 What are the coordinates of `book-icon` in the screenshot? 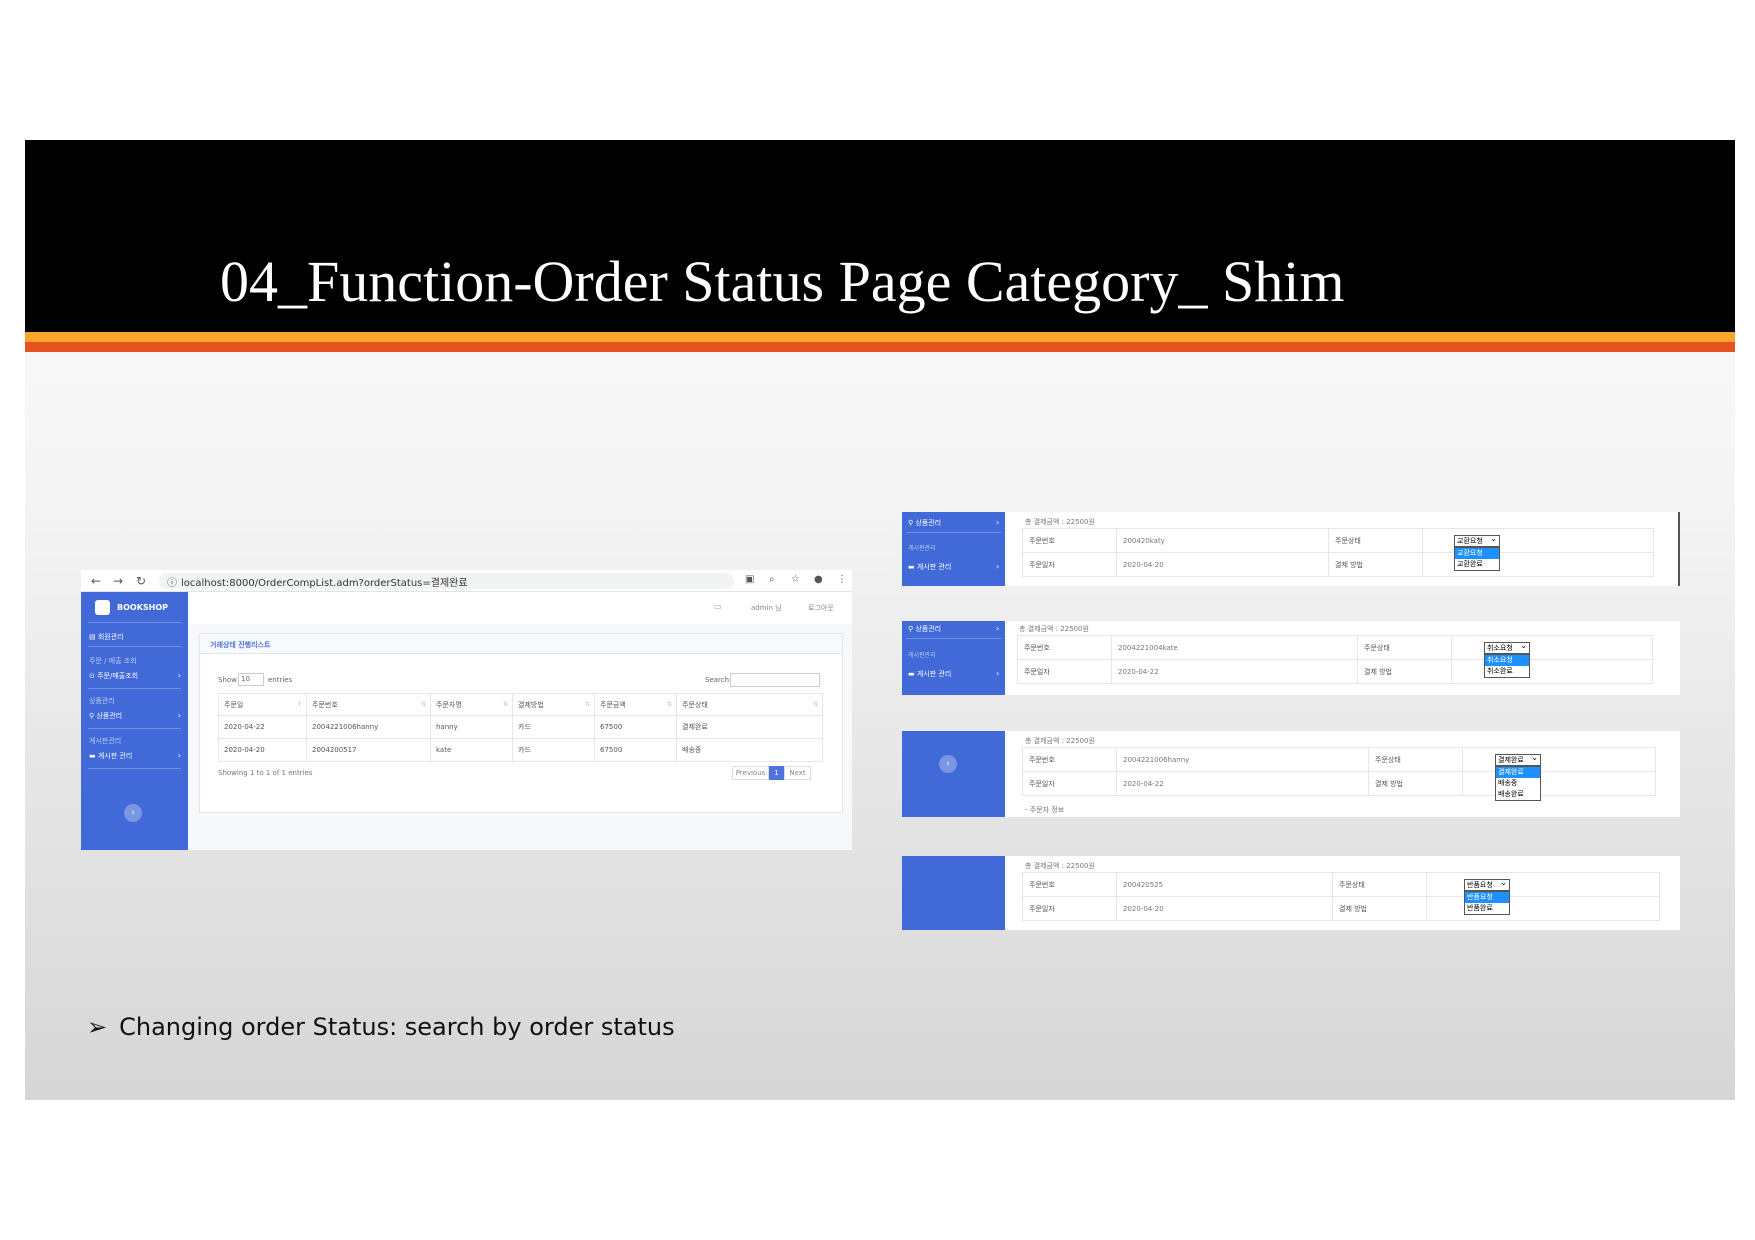 It's located at (102, 607).